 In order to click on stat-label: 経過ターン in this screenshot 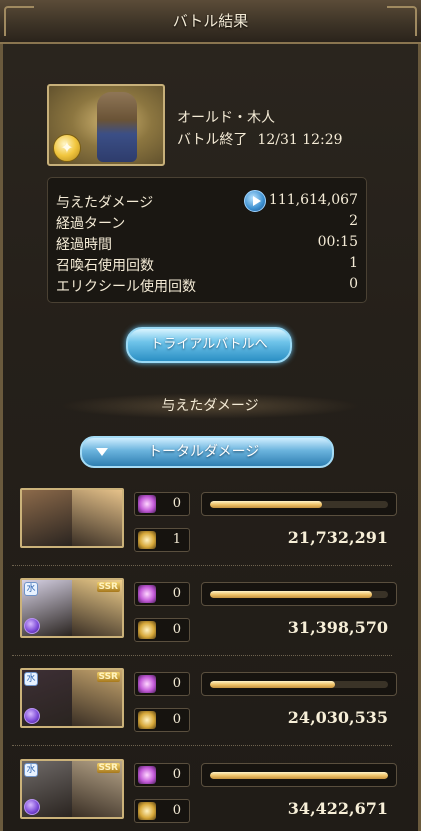, I will do `click(91, 224)`.